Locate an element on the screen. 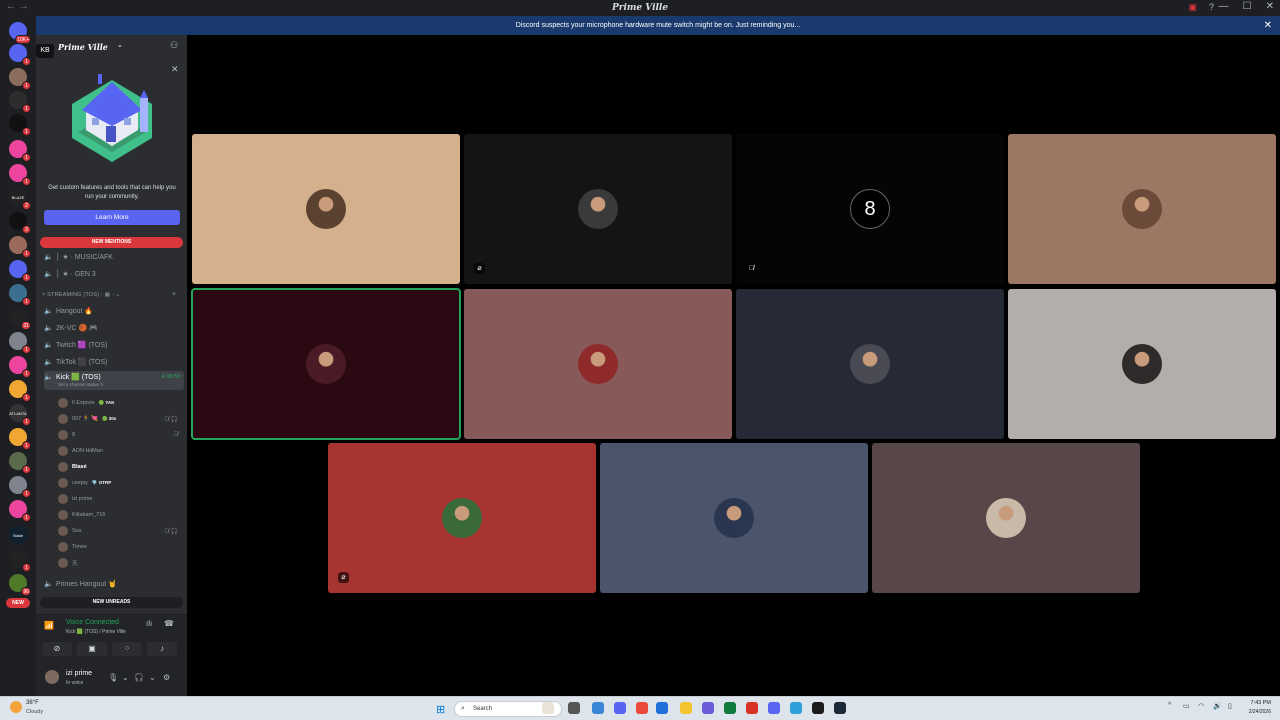  network-icon: ▭ is located at coordinates (1186, 706).